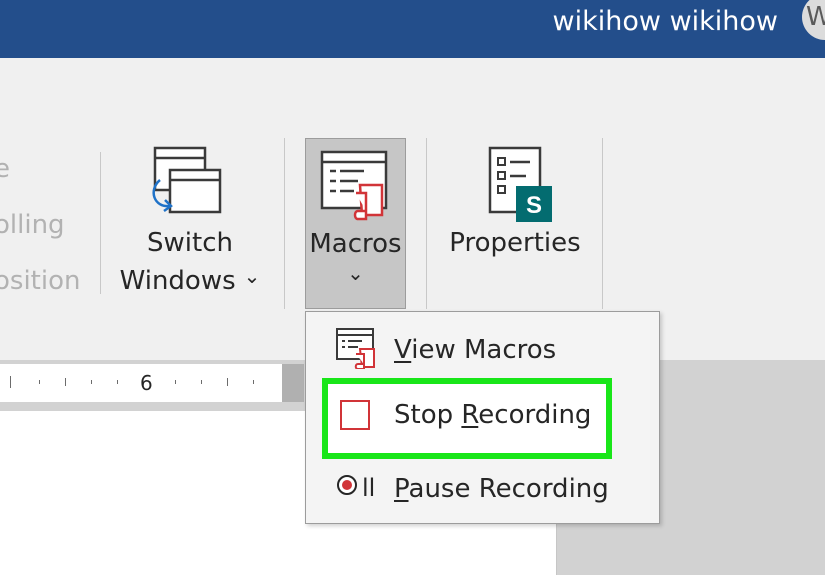  Describe the element at coordinates (355, 244) in the screenshot. I see `macros-label: Macros` at that location.